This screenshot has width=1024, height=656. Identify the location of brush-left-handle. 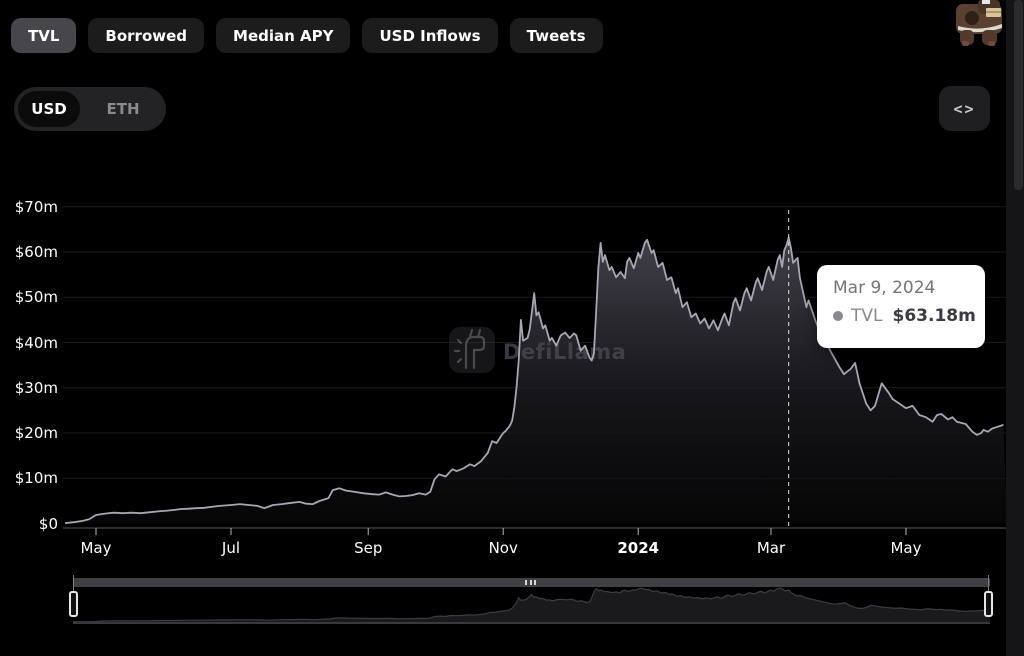
(73, 604).